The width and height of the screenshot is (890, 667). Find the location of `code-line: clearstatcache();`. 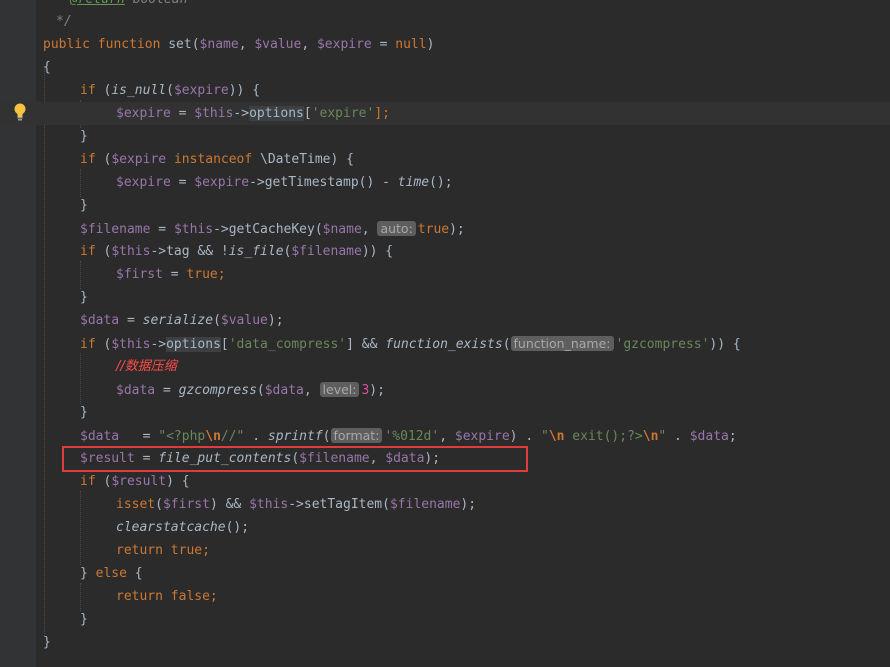

code-line: clearstatcache(); is located at coordinates (445, 527).